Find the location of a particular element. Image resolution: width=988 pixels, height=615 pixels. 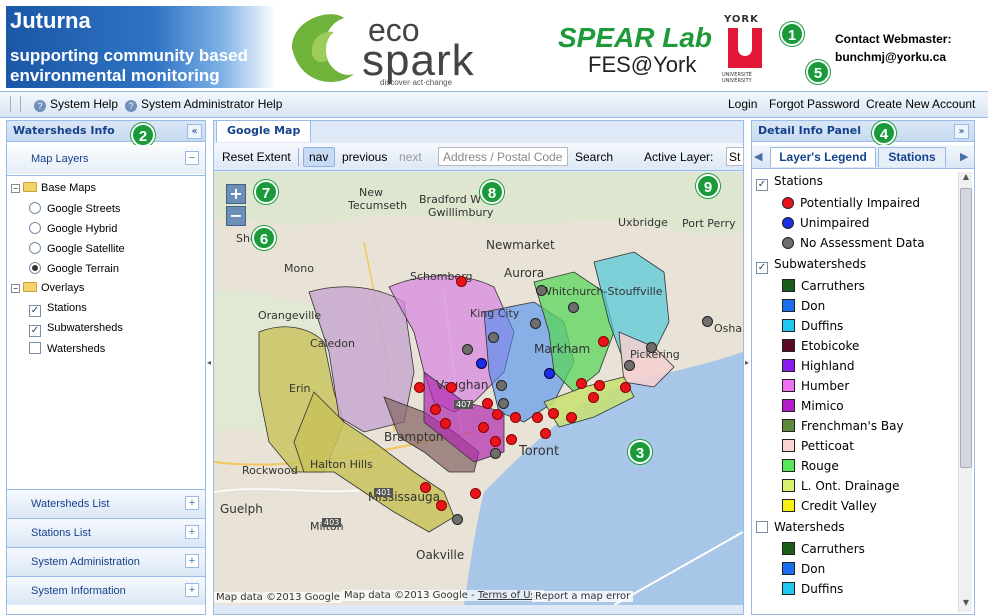

previous-button: previous is located at coordinates (364, 157).